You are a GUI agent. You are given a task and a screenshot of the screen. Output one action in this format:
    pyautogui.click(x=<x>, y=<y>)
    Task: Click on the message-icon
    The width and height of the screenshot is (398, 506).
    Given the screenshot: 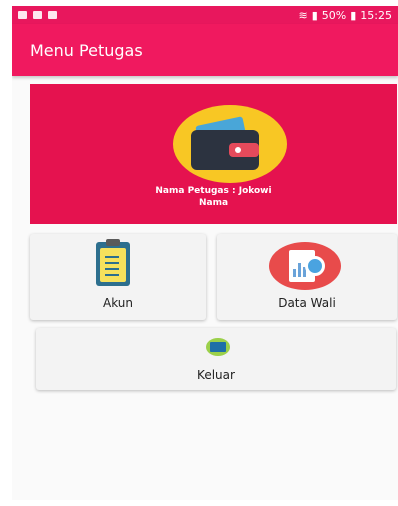 What is the action you would take?
    pyautogui.click(x=37, y=15)
    